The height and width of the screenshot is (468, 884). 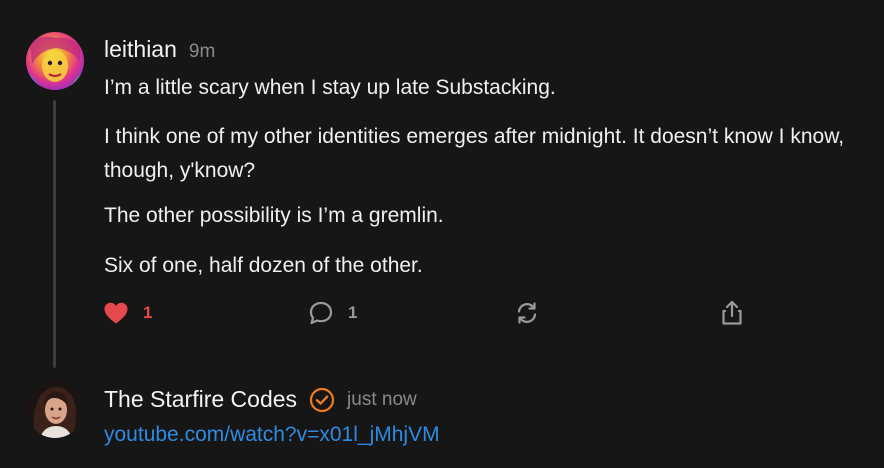 I want to click on share-icon, so click(x=732, y=313).